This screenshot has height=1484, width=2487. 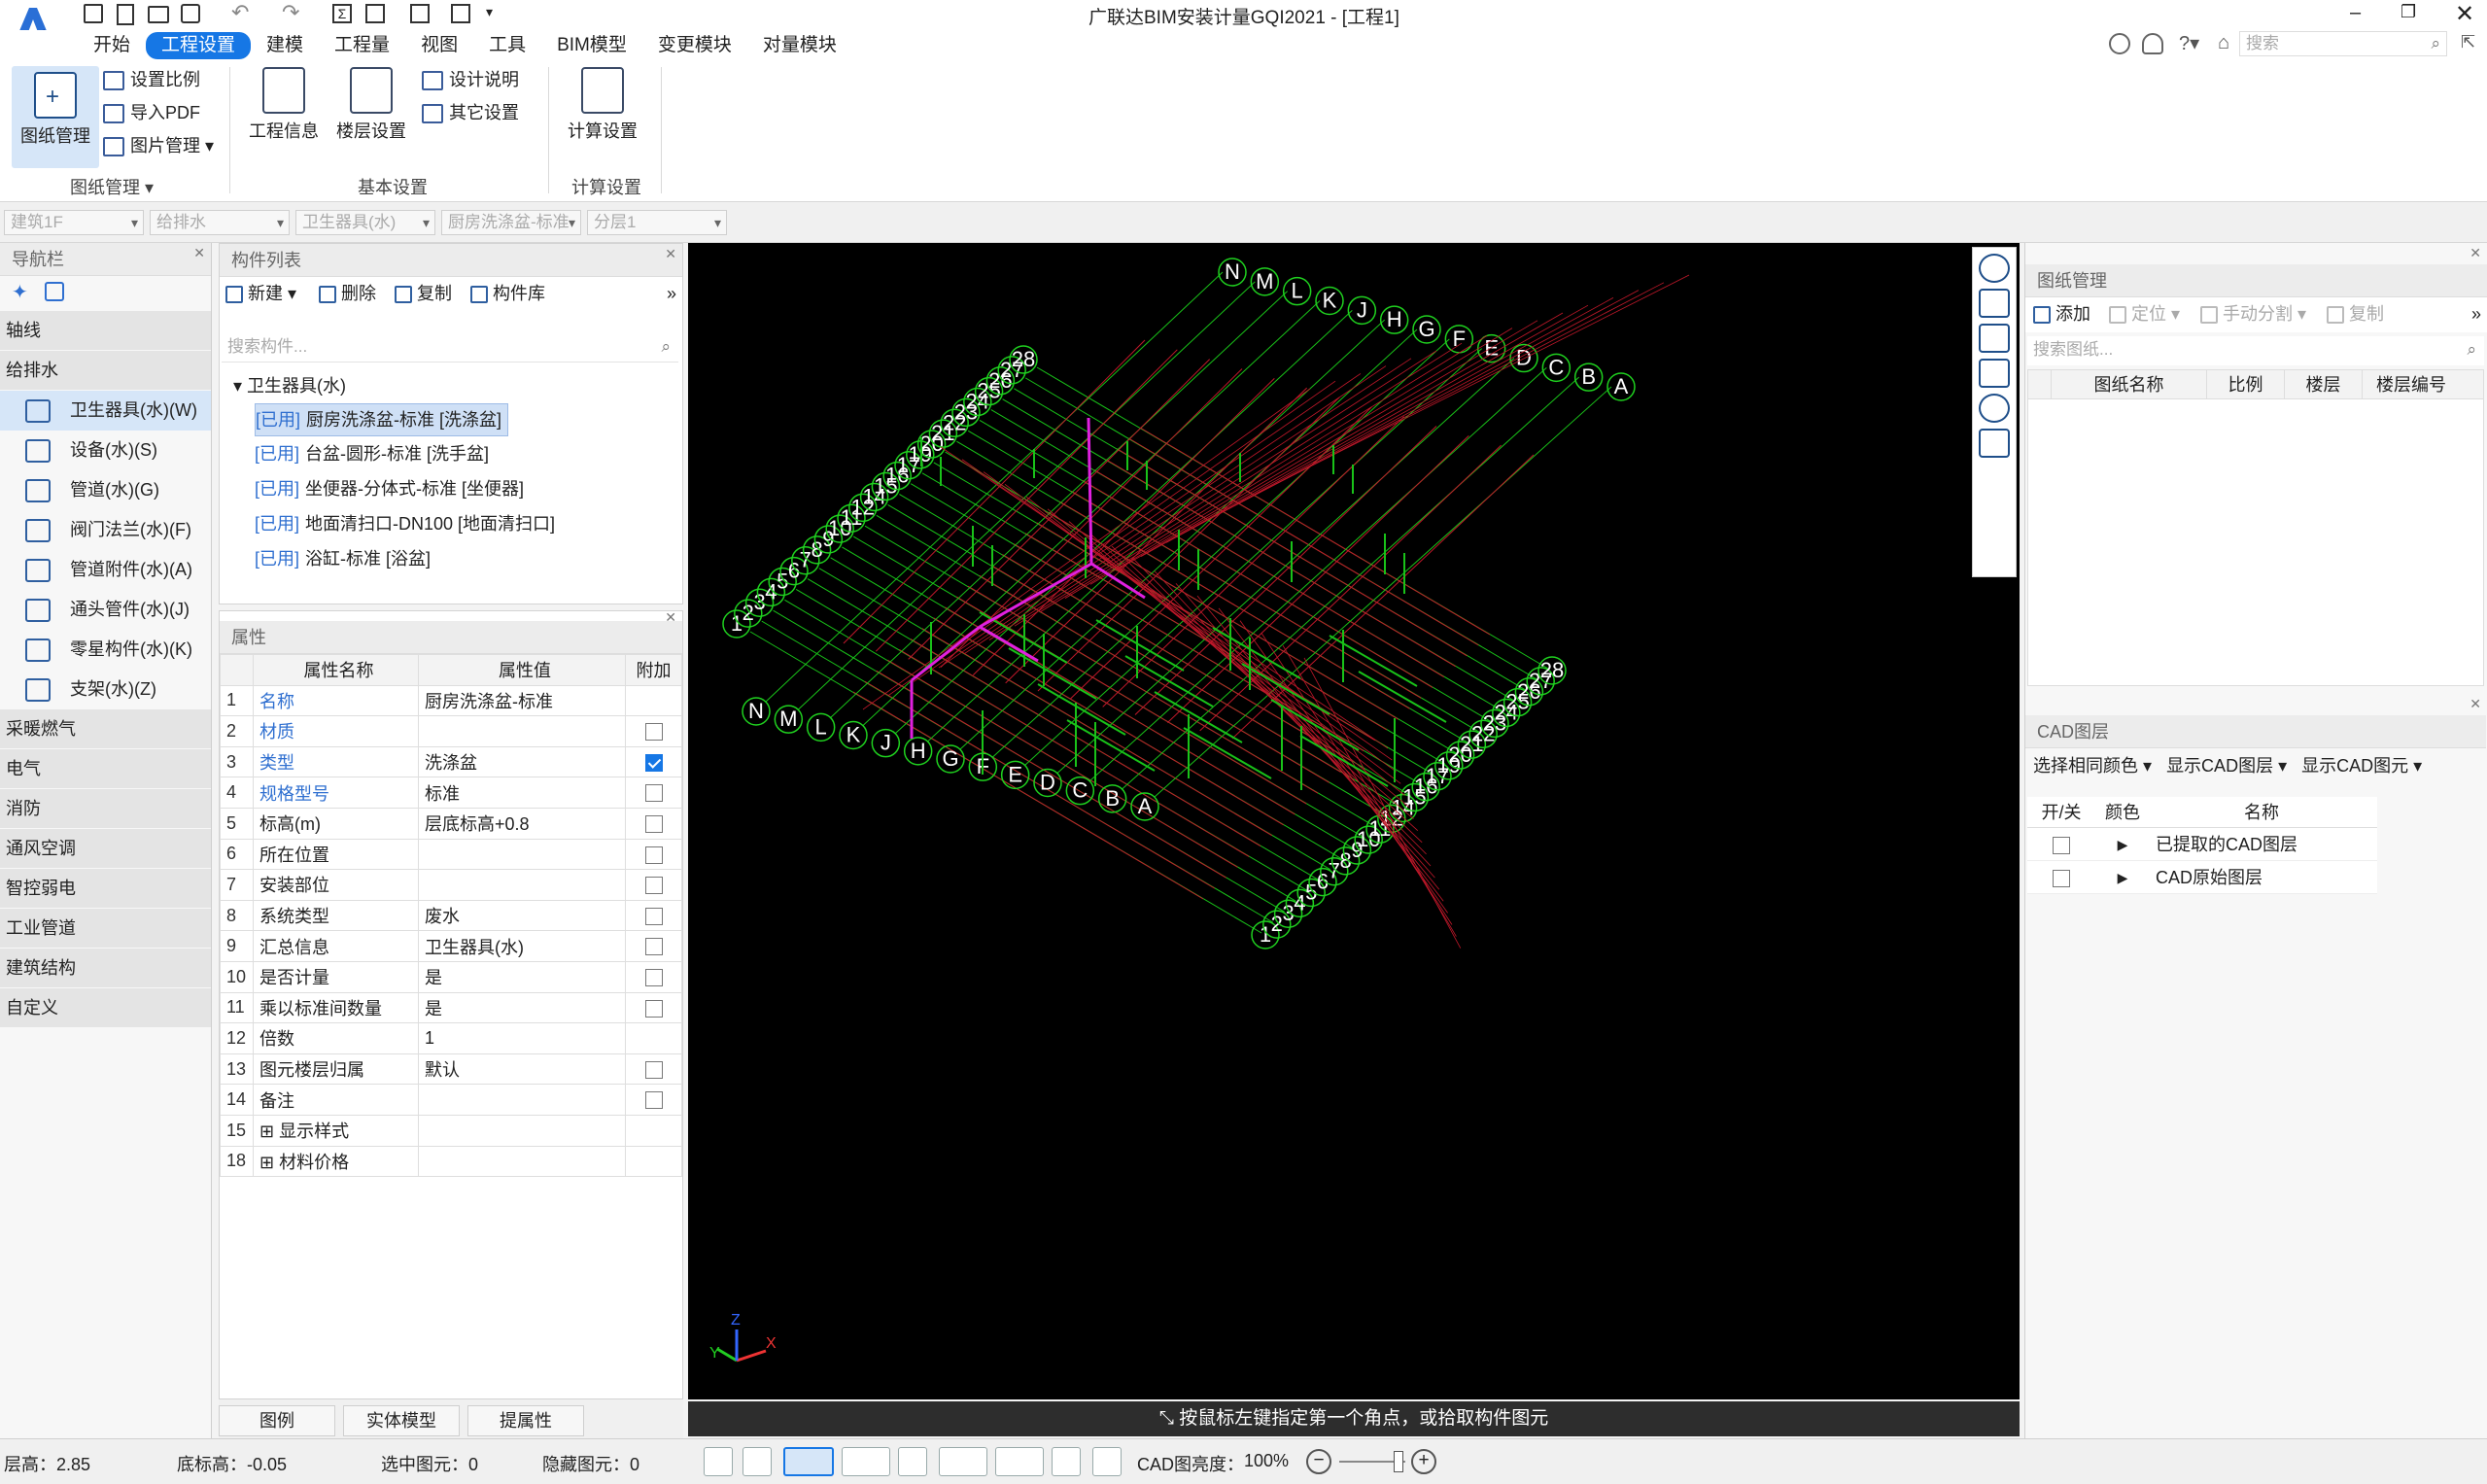 What do you see at coordinates (522, 915) in the screenshot?
I see `prop-value: 废水` at bounding box center [522, 915].